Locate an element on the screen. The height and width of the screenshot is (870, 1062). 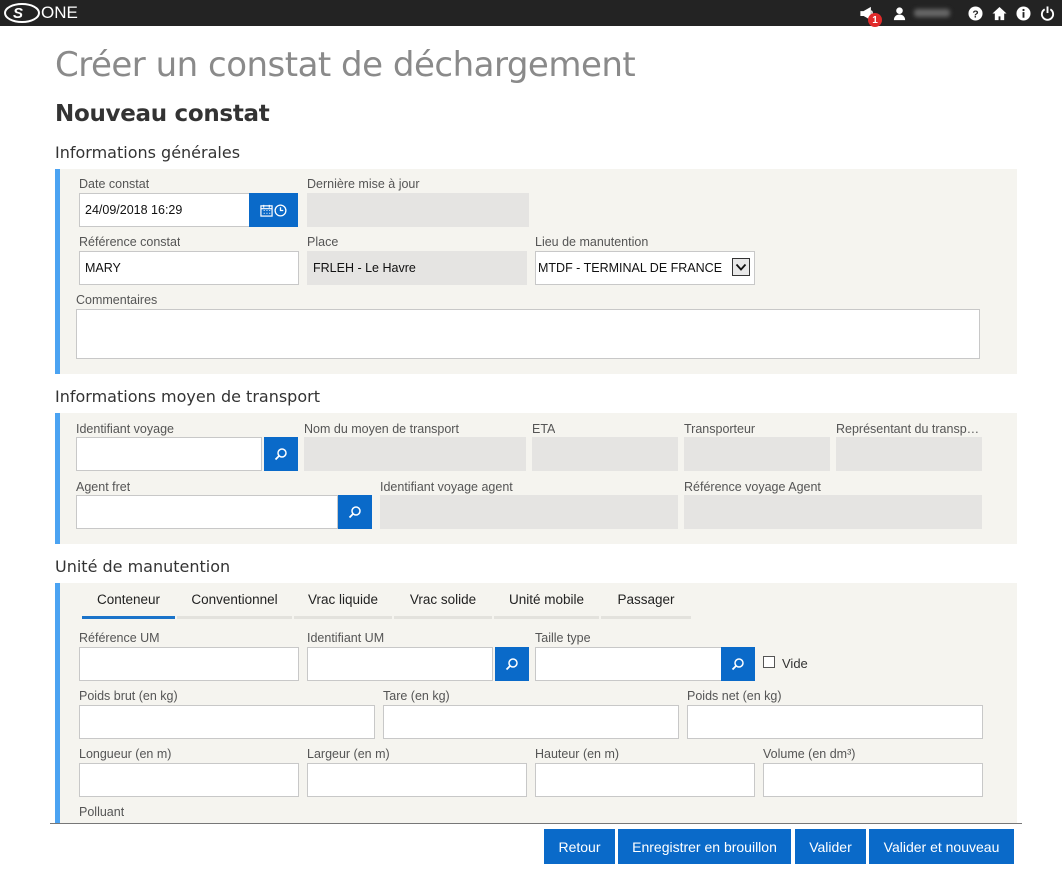
user-menu is located at coordinates (899, 13).